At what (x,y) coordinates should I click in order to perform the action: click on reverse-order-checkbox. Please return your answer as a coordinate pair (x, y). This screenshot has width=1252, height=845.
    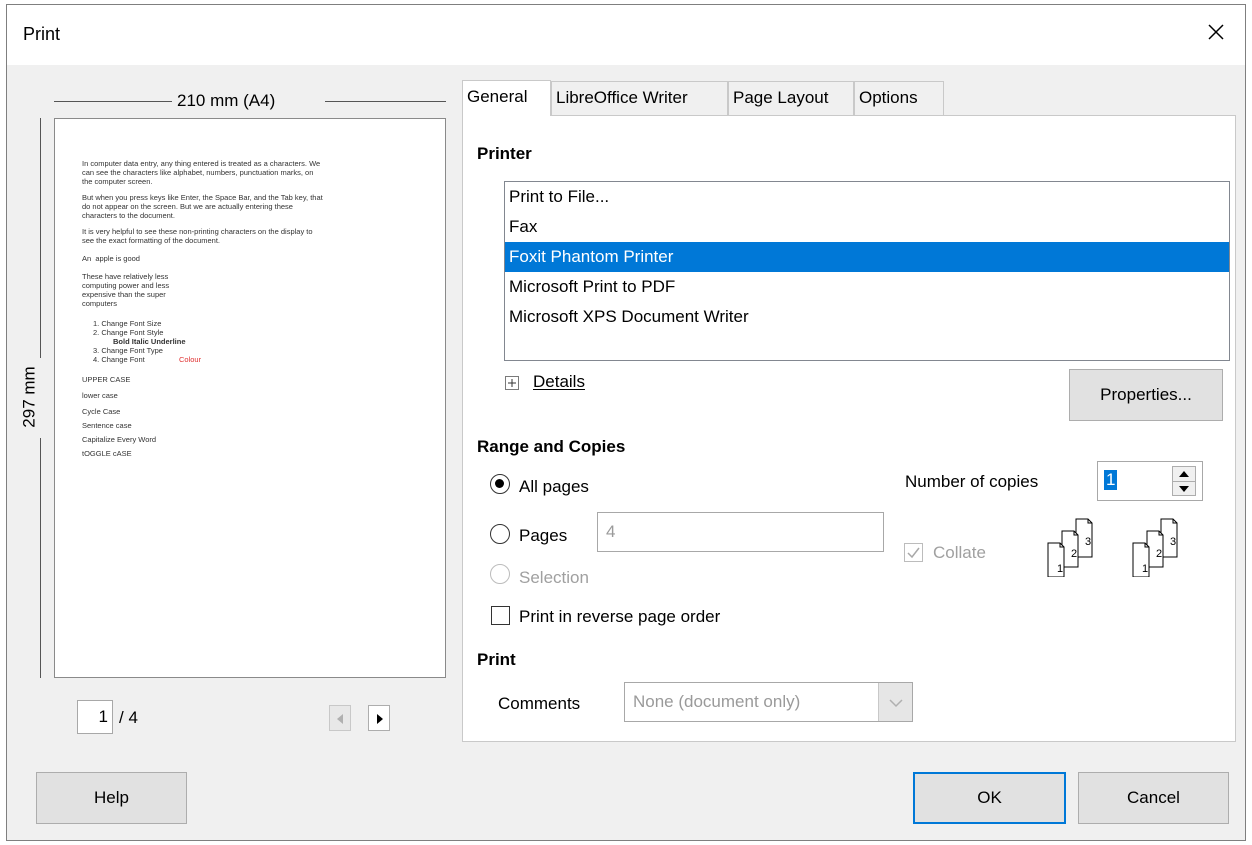
    Looking at the image, I should click on (500, 615).